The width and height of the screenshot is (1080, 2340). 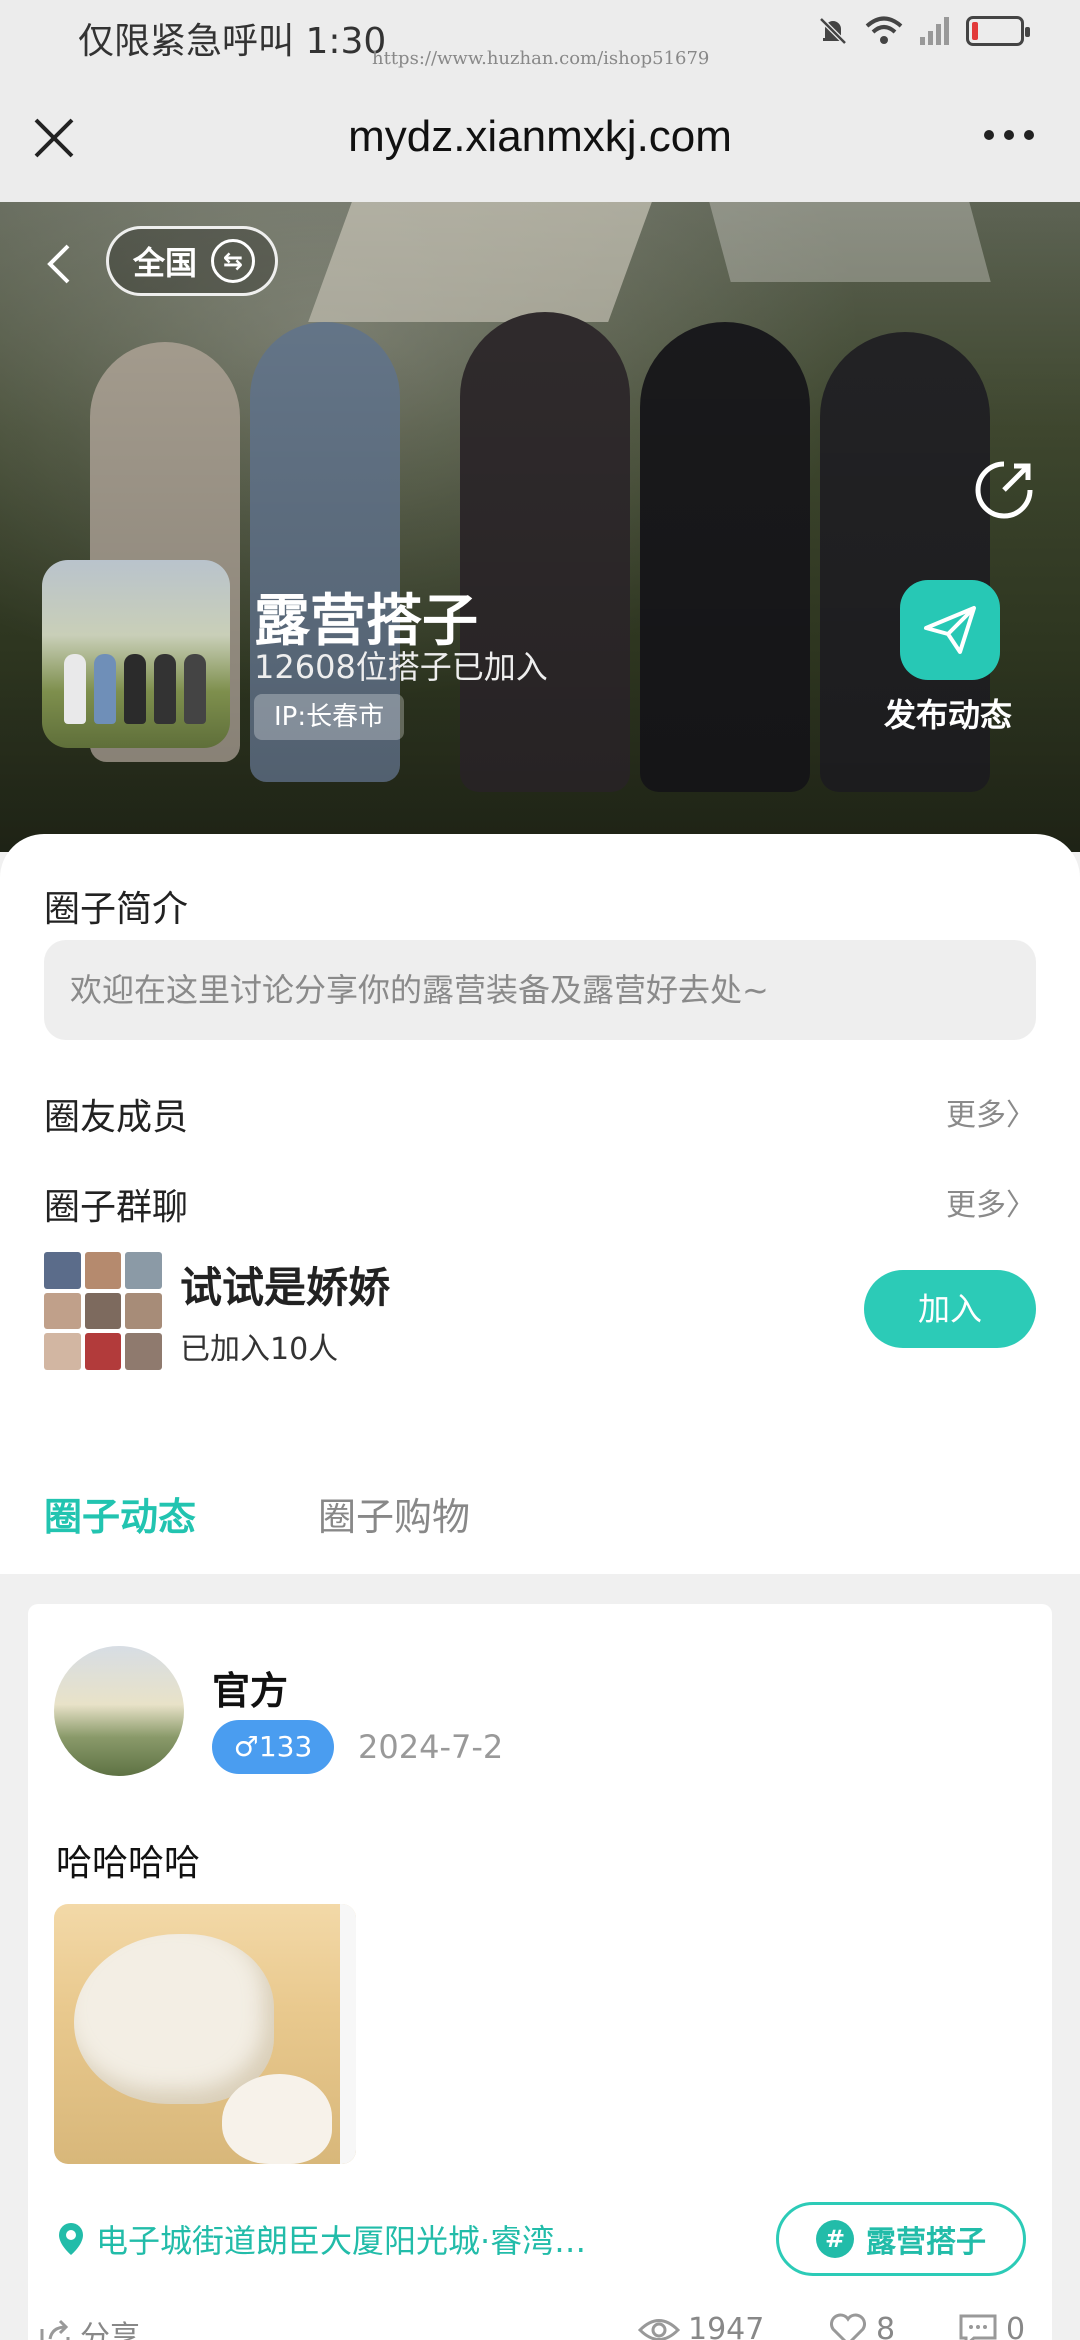 I want to click on bell-muted-icon, so click(x=833, y=31).